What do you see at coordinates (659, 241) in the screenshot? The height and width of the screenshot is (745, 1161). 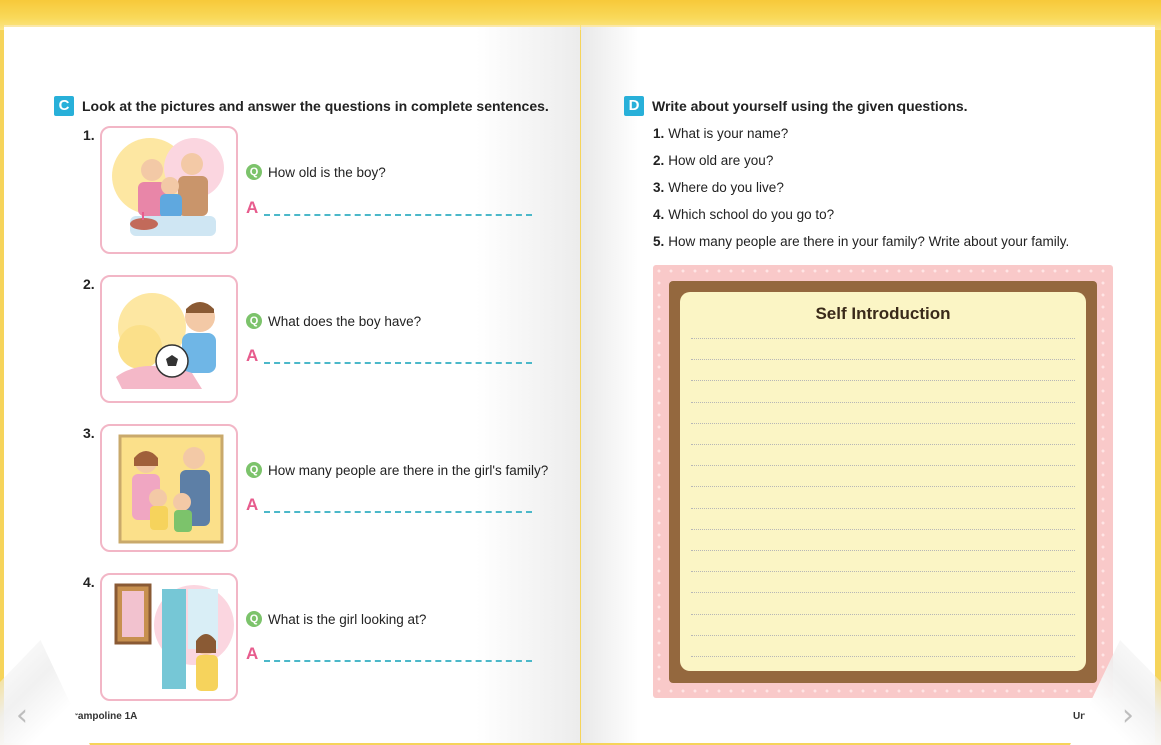 I see `list-item-number: 5.` at bounding box center [659, 241].